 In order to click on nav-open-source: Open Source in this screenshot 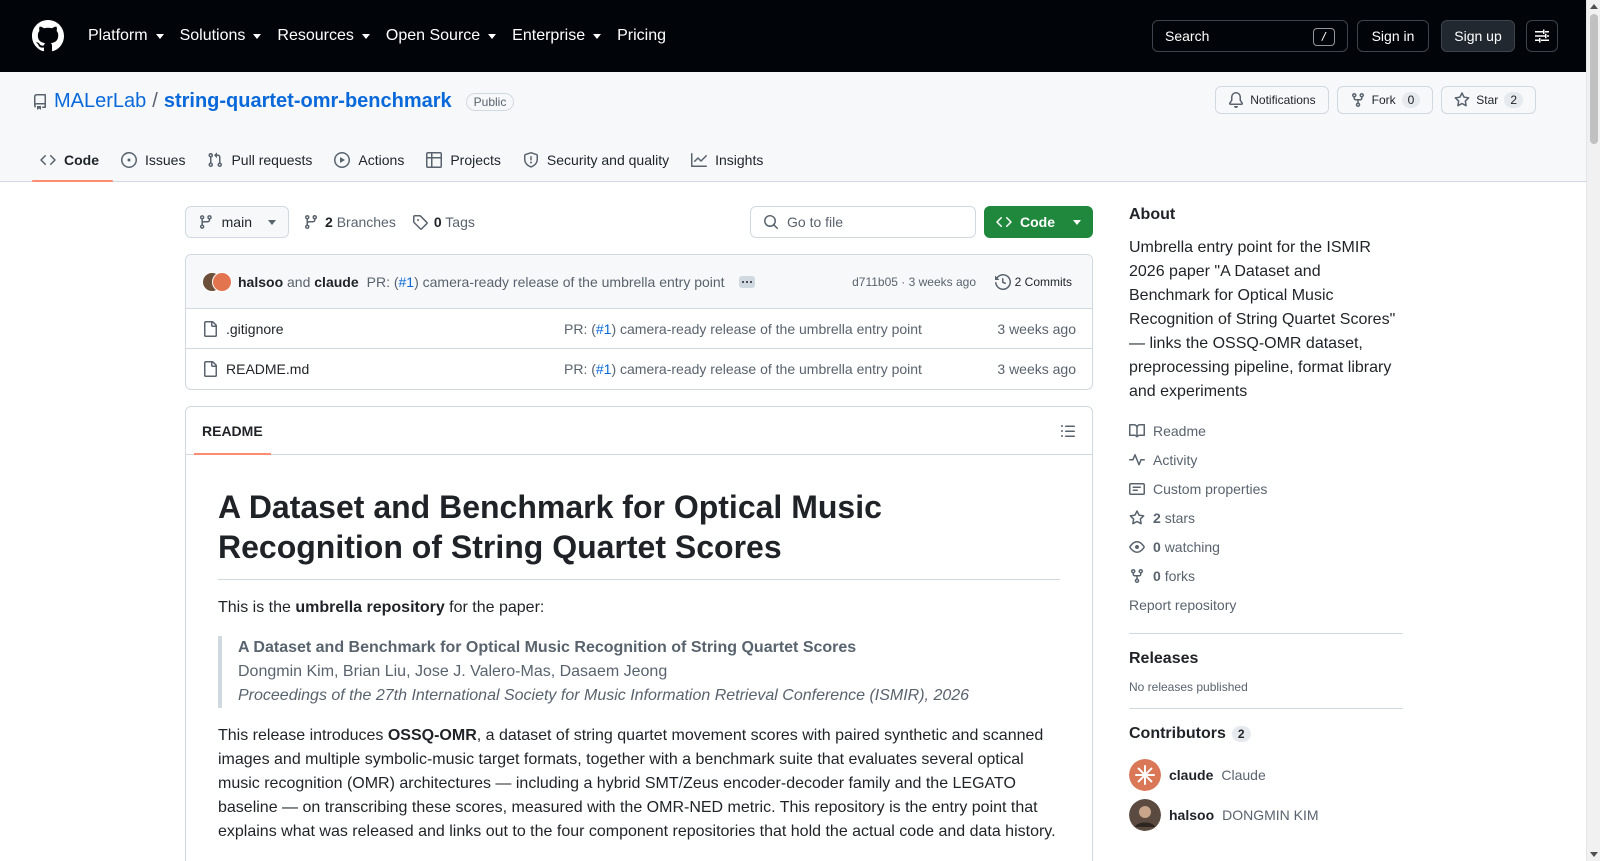, I will do `click(441, 36)`.